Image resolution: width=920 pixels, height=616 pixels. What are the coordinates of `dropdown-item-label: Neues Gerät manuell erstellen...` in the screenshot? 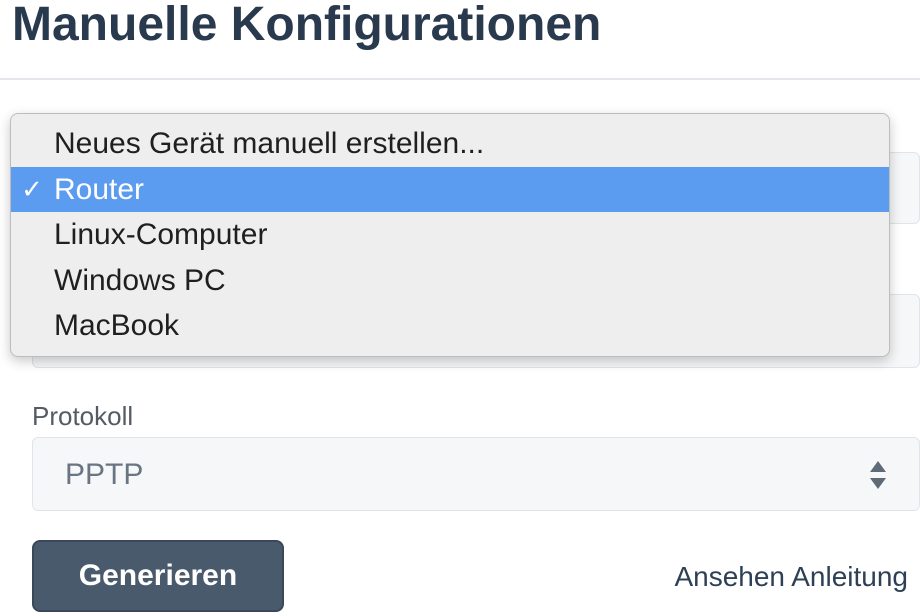 It's located at (269, 143).